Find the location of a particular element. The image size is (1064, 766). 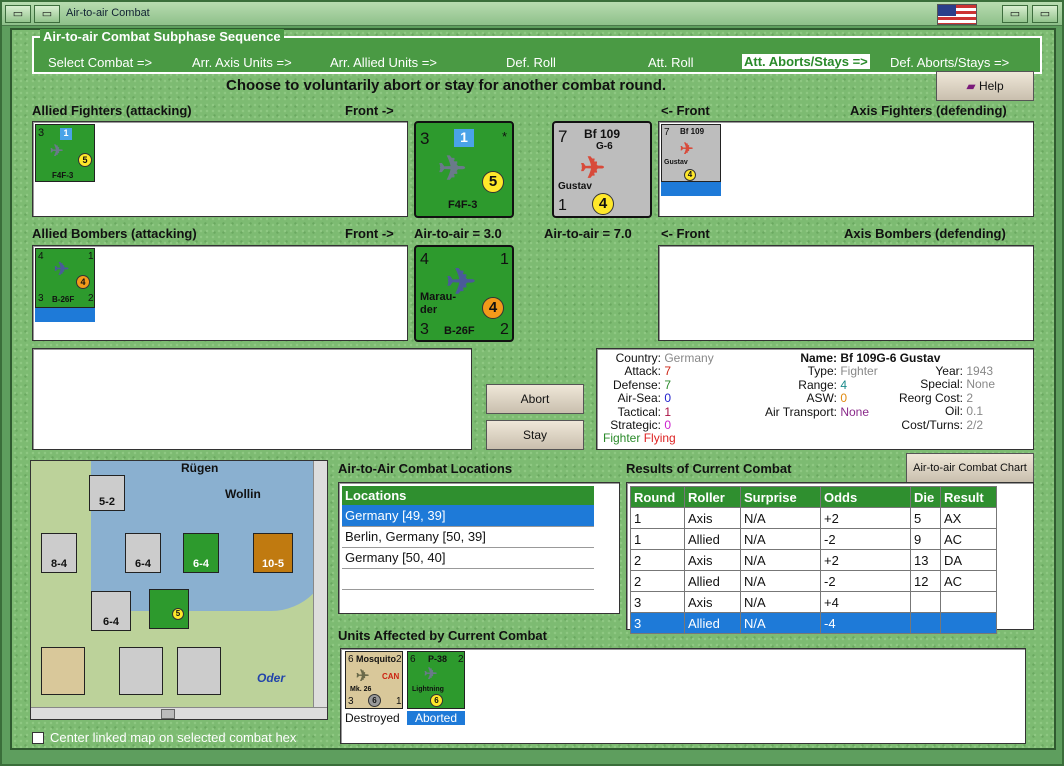

message-box is located at coordinates (252, 399).